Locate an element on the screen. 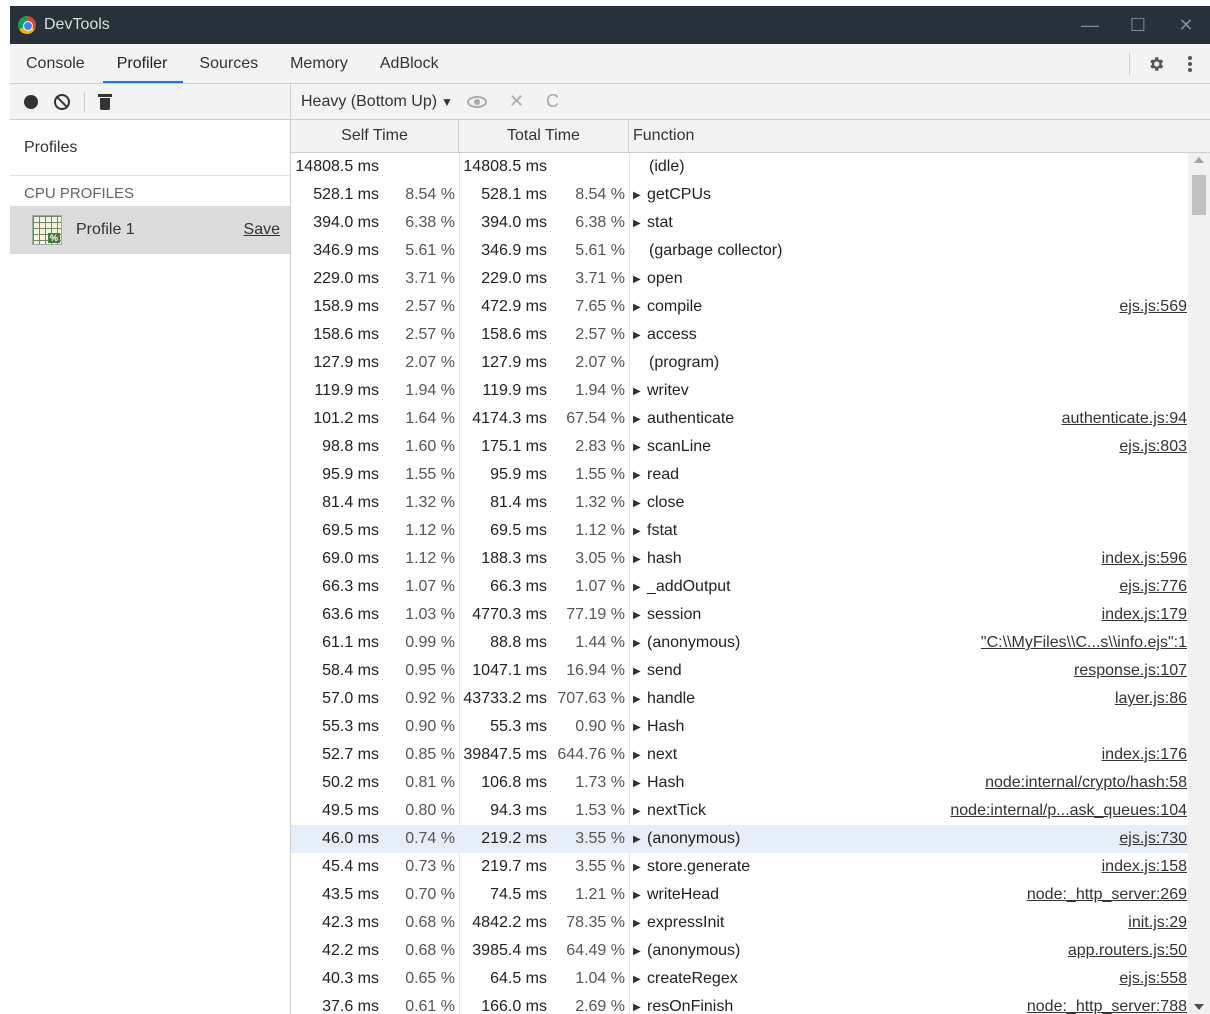 This screenshot has height=1014, width=1210. vertical-scrollbar is located at coordinates (1199, 583).